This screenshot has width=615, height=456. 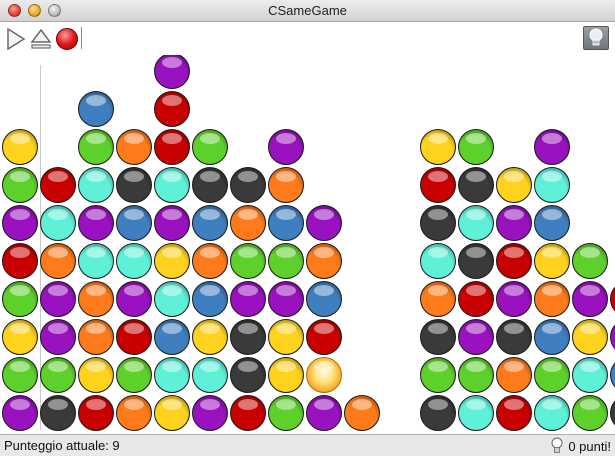 What do you see at coordinates (324, 375) in the screenshot?
I see `ball-highlighted` at bounding box center [324, 375].